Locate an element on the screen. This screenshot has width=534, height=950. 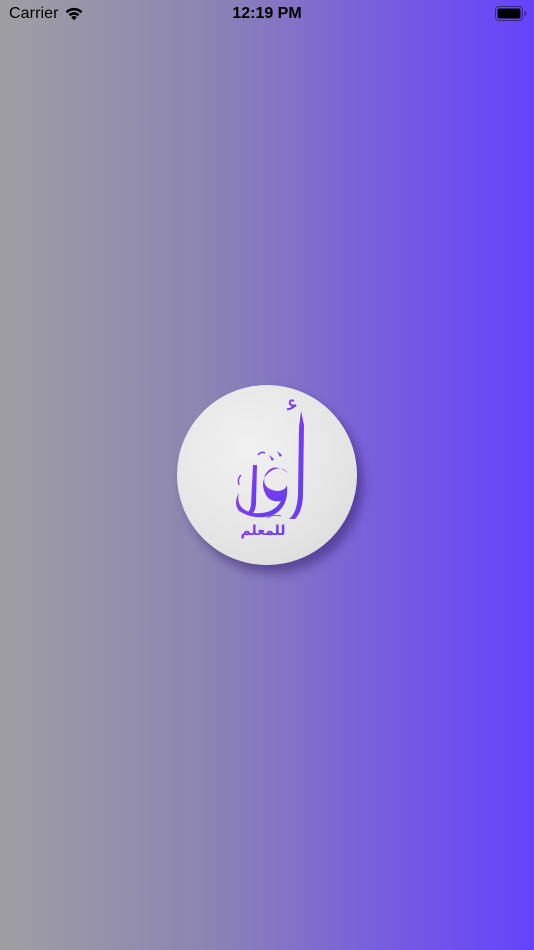
battery-icon is located at coordinates (511, 13).